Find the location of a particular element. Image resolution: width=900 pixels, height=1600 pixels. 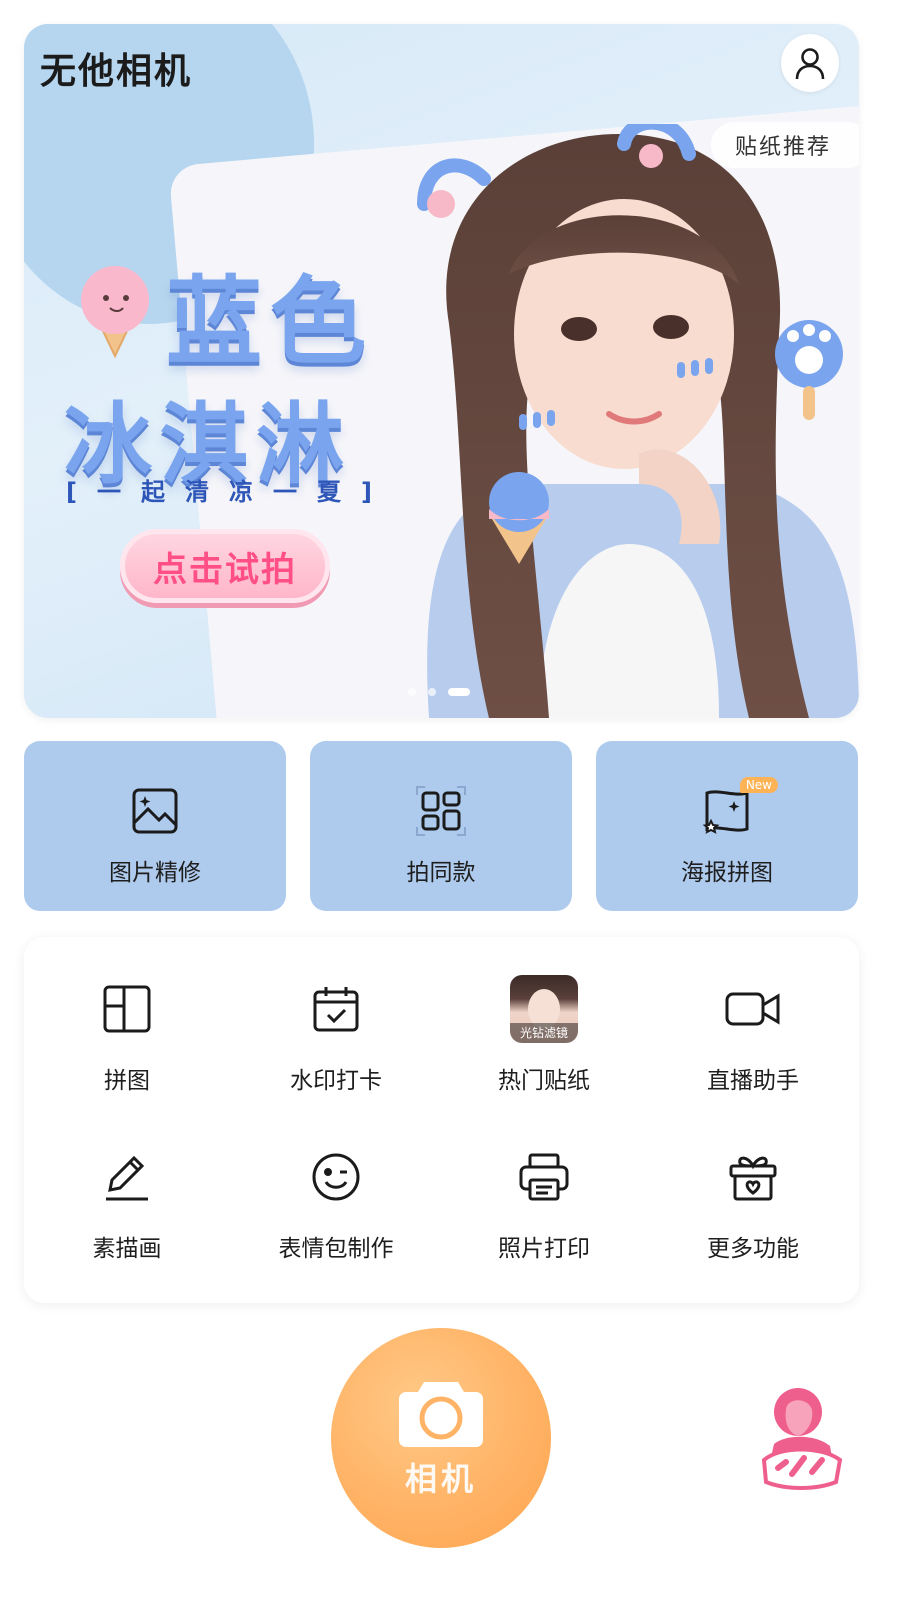

gift-icon is located at coordinates (753, 1178).